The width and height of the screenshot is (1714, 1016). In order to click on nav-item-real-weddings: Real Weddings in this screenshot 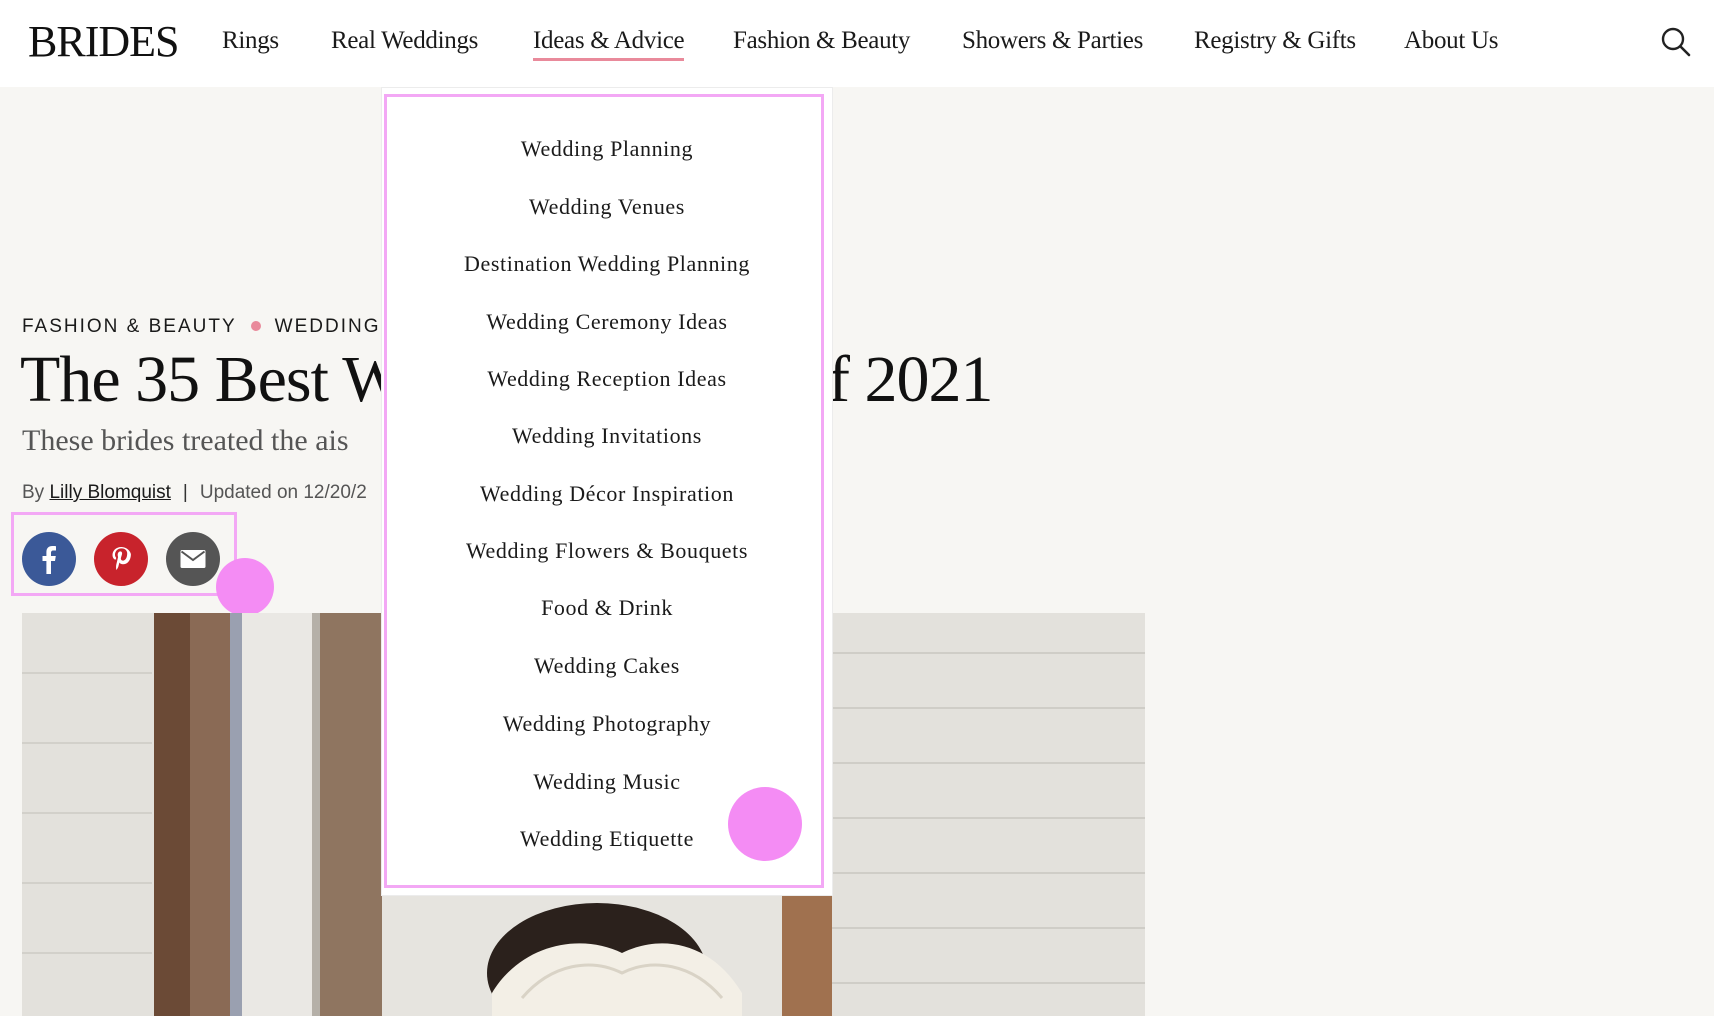, I will do `click(404, 41)`.